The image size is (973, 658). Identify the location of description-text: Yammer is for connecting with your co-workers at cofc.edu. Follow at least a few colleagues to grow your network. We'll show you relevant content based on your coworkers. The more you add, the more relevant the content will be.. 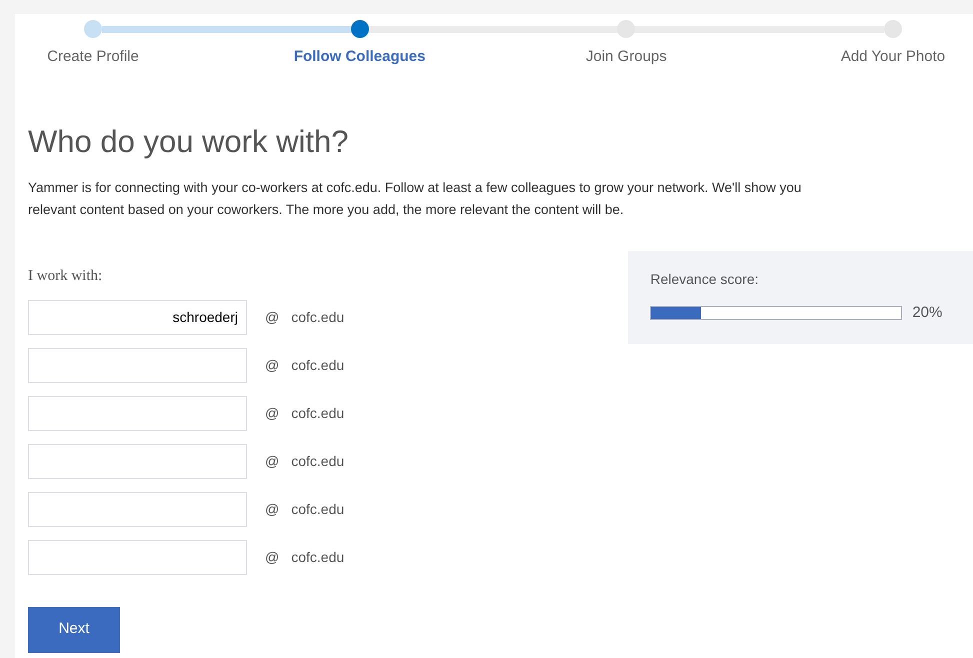
(415, 199).